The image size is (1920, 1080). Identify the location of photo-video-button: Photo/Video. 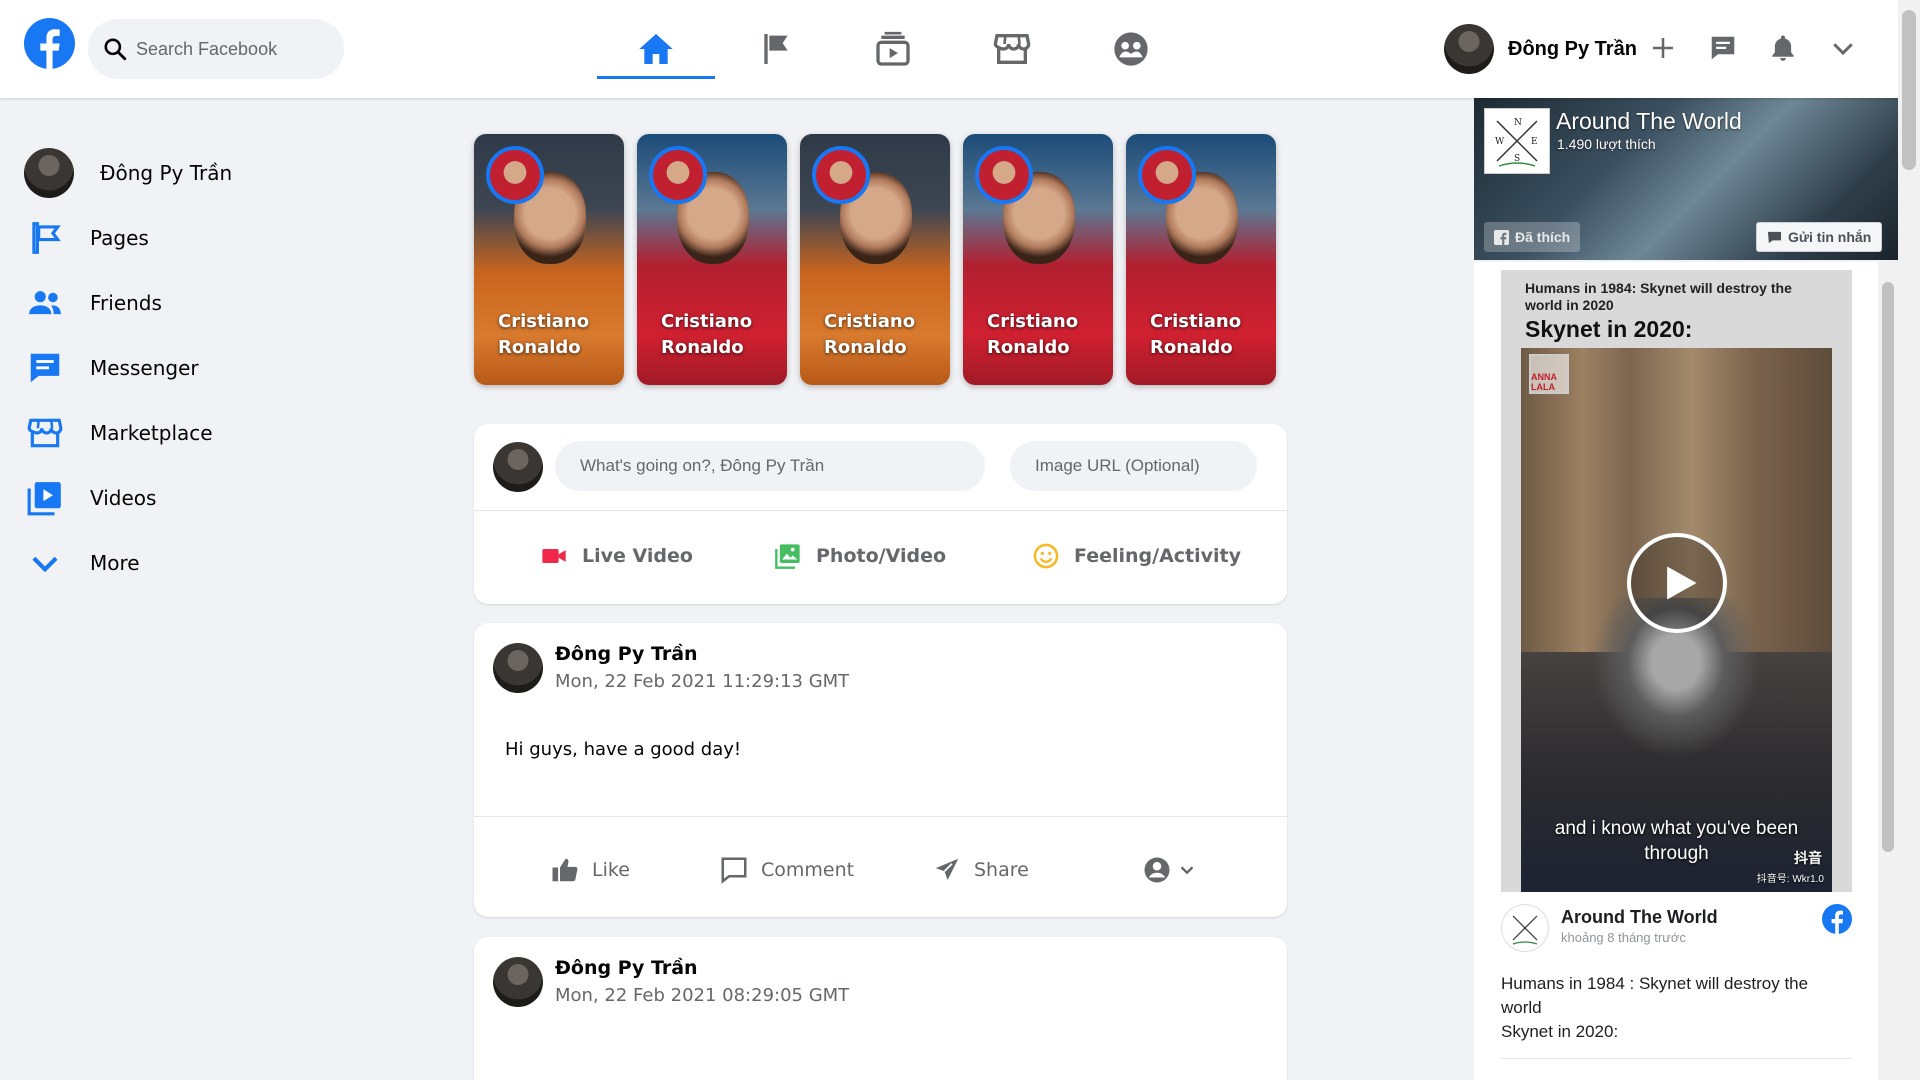
(860, 556).